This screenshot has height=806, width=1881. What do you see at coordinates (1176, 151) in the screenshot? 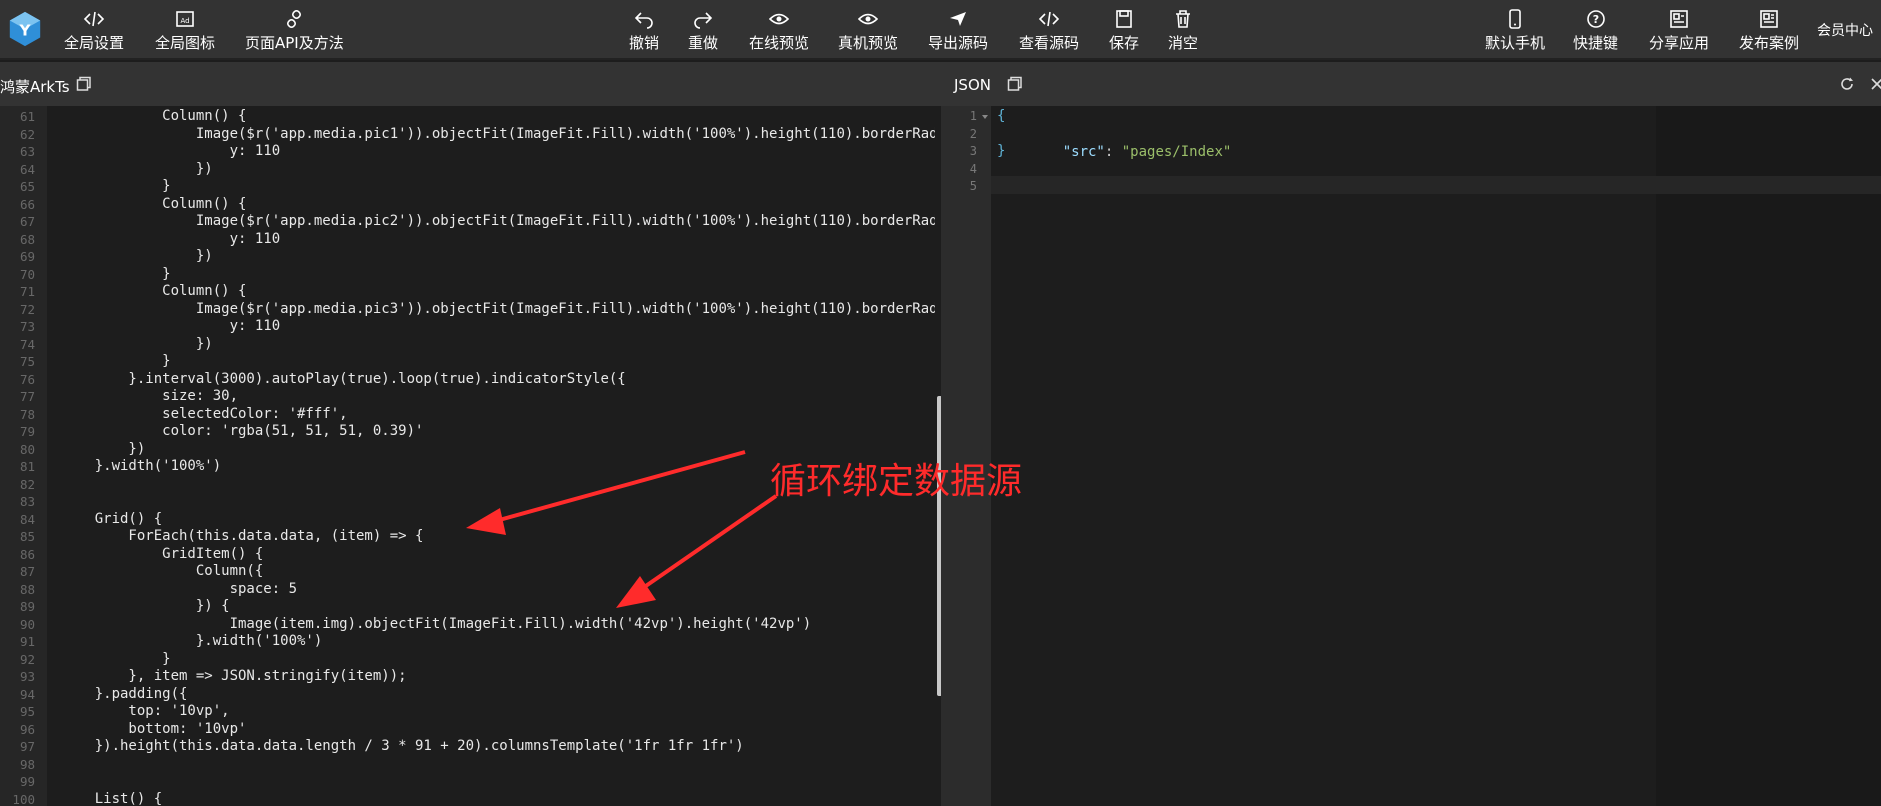
I see `json-value: "pages/Index"` at bounding box center [1176, 151].